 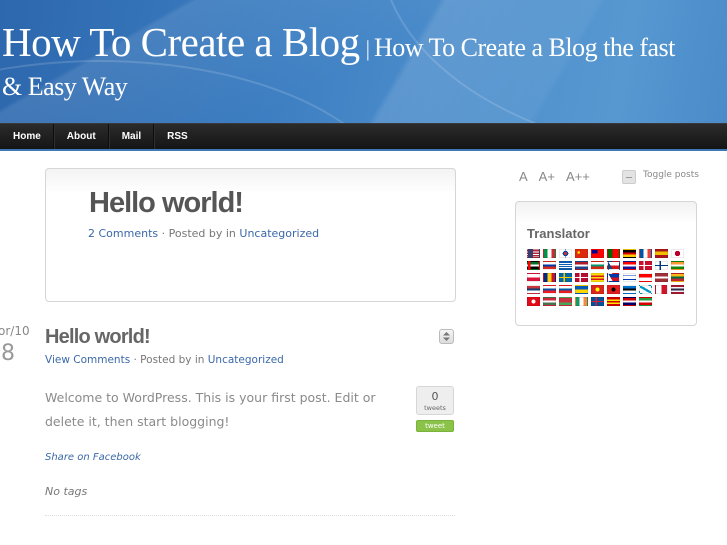 I want to click on featured-post-meta: 2 Comments · Posted by in Uncategorized, so click(x=203, y=233).